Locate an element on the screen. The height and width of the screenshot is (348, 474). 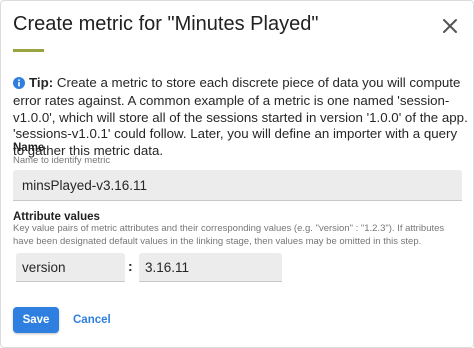
close-icon is located at coordinates (450, 26).